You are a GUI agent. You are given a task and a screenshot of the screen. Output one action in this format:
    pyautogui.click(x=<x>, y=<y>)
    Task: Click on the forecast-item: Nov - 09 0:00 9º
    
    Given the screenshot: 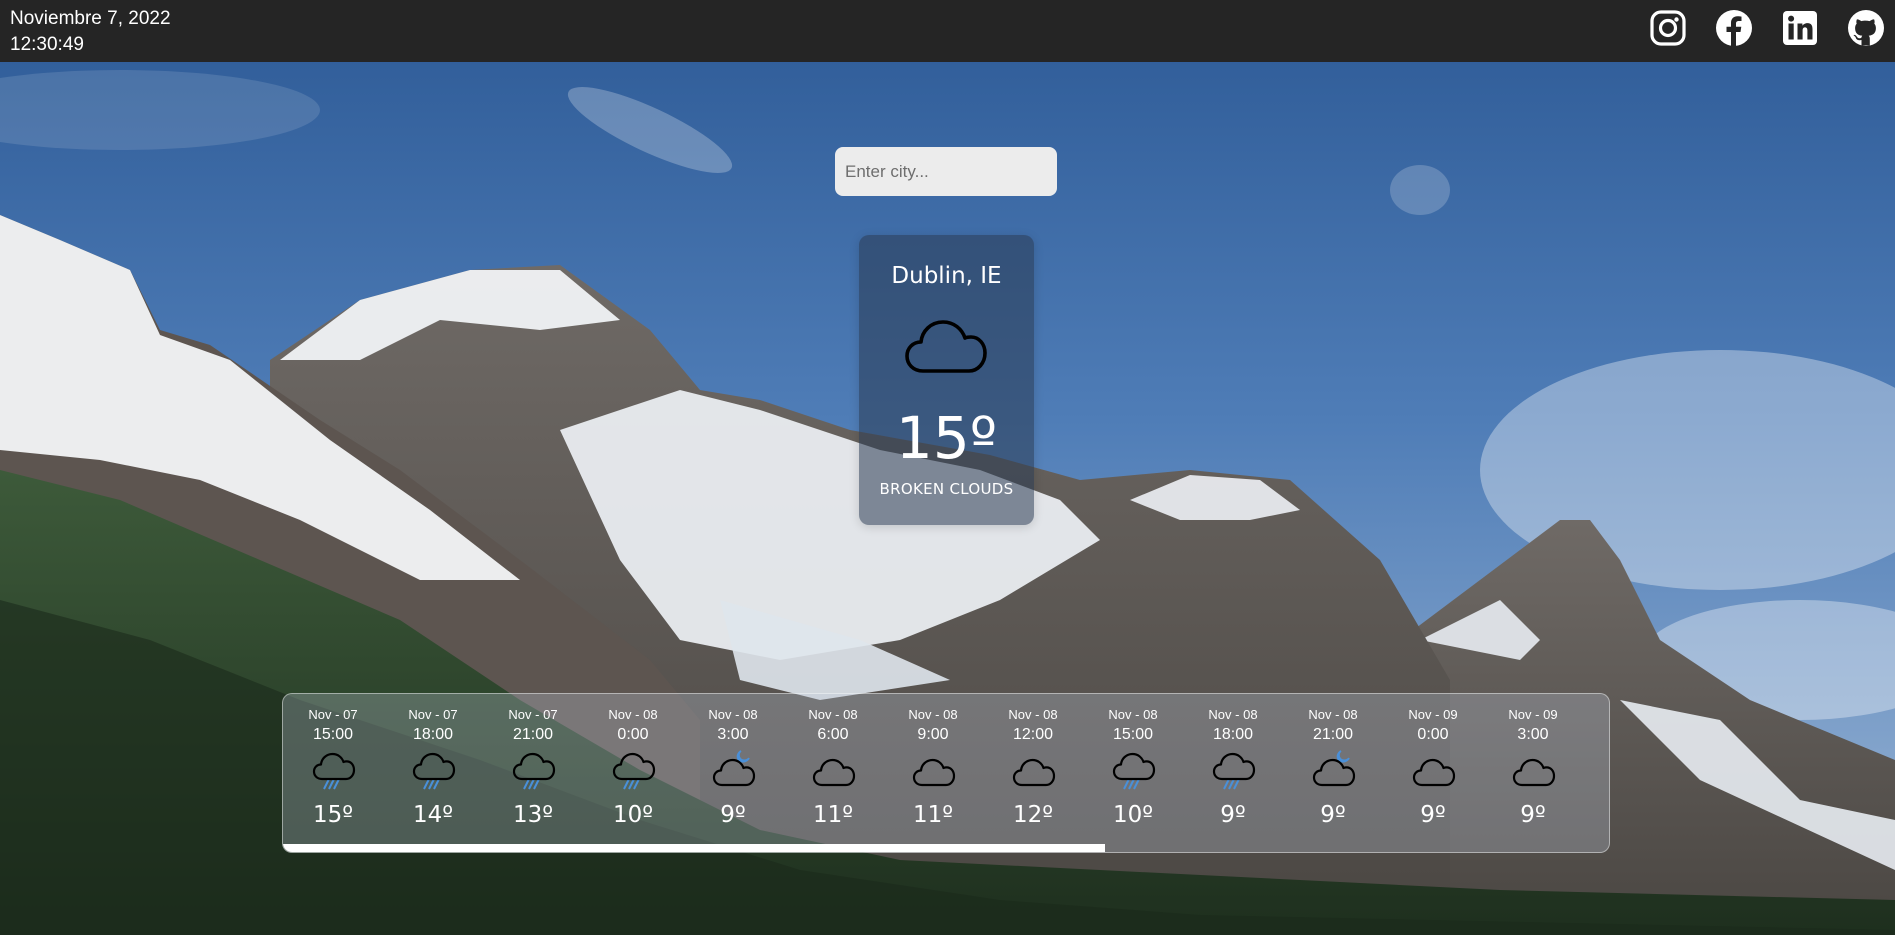 What is the action you would take?
    pyautogui.click(x=1433, y=769)
    